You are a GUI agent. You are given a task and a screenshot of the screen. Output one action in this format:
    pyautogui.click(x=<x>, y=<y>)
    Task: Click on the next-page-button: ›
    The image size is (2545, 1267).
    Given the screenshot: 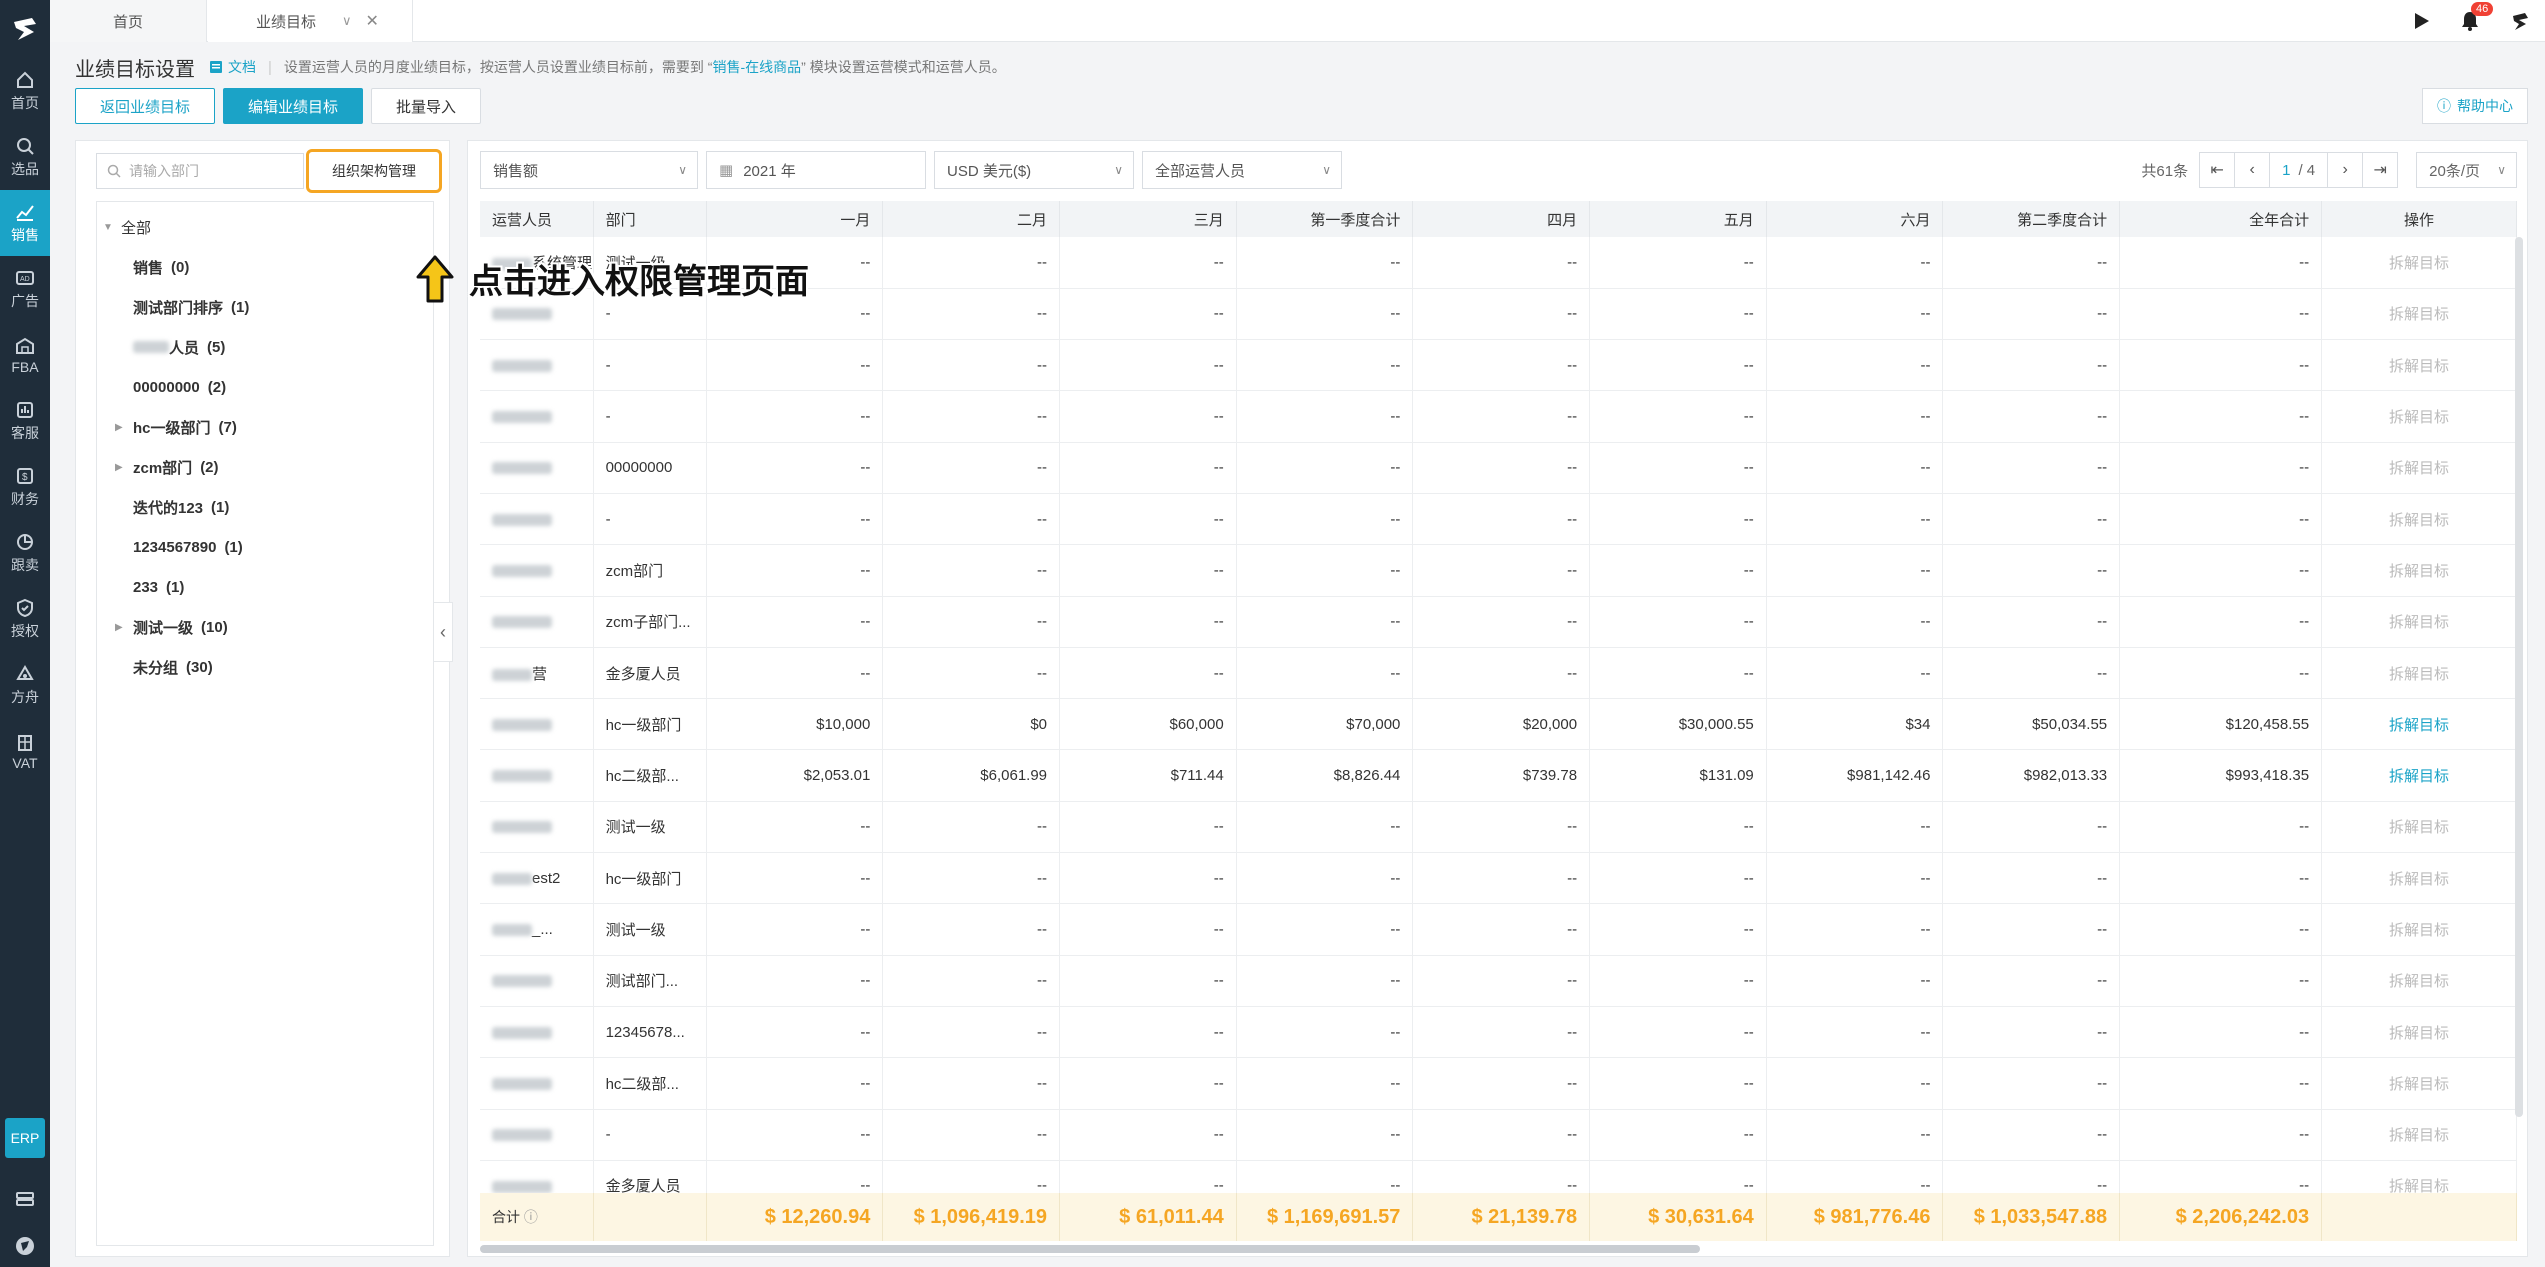 What is the action you would take?
    pyautogui.click(x=2345, y=170)
    